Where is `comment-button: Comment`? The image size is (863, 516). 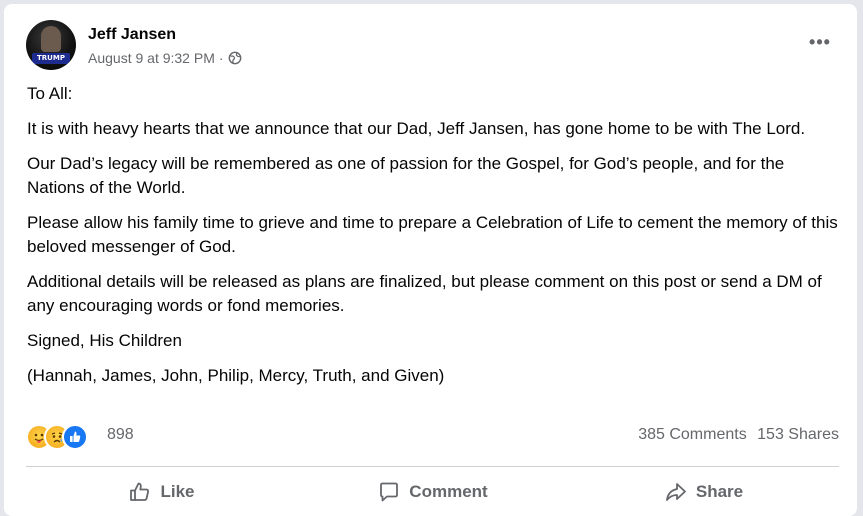 comment-button: Comment is located at coordinates (432, 492).